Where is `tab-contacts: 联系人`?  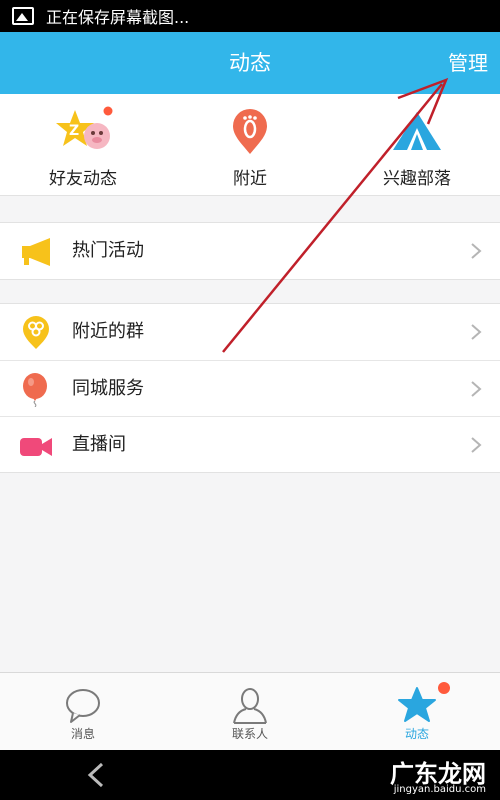 tab-contacts: 联系人 is located at coordinates (250, 712).